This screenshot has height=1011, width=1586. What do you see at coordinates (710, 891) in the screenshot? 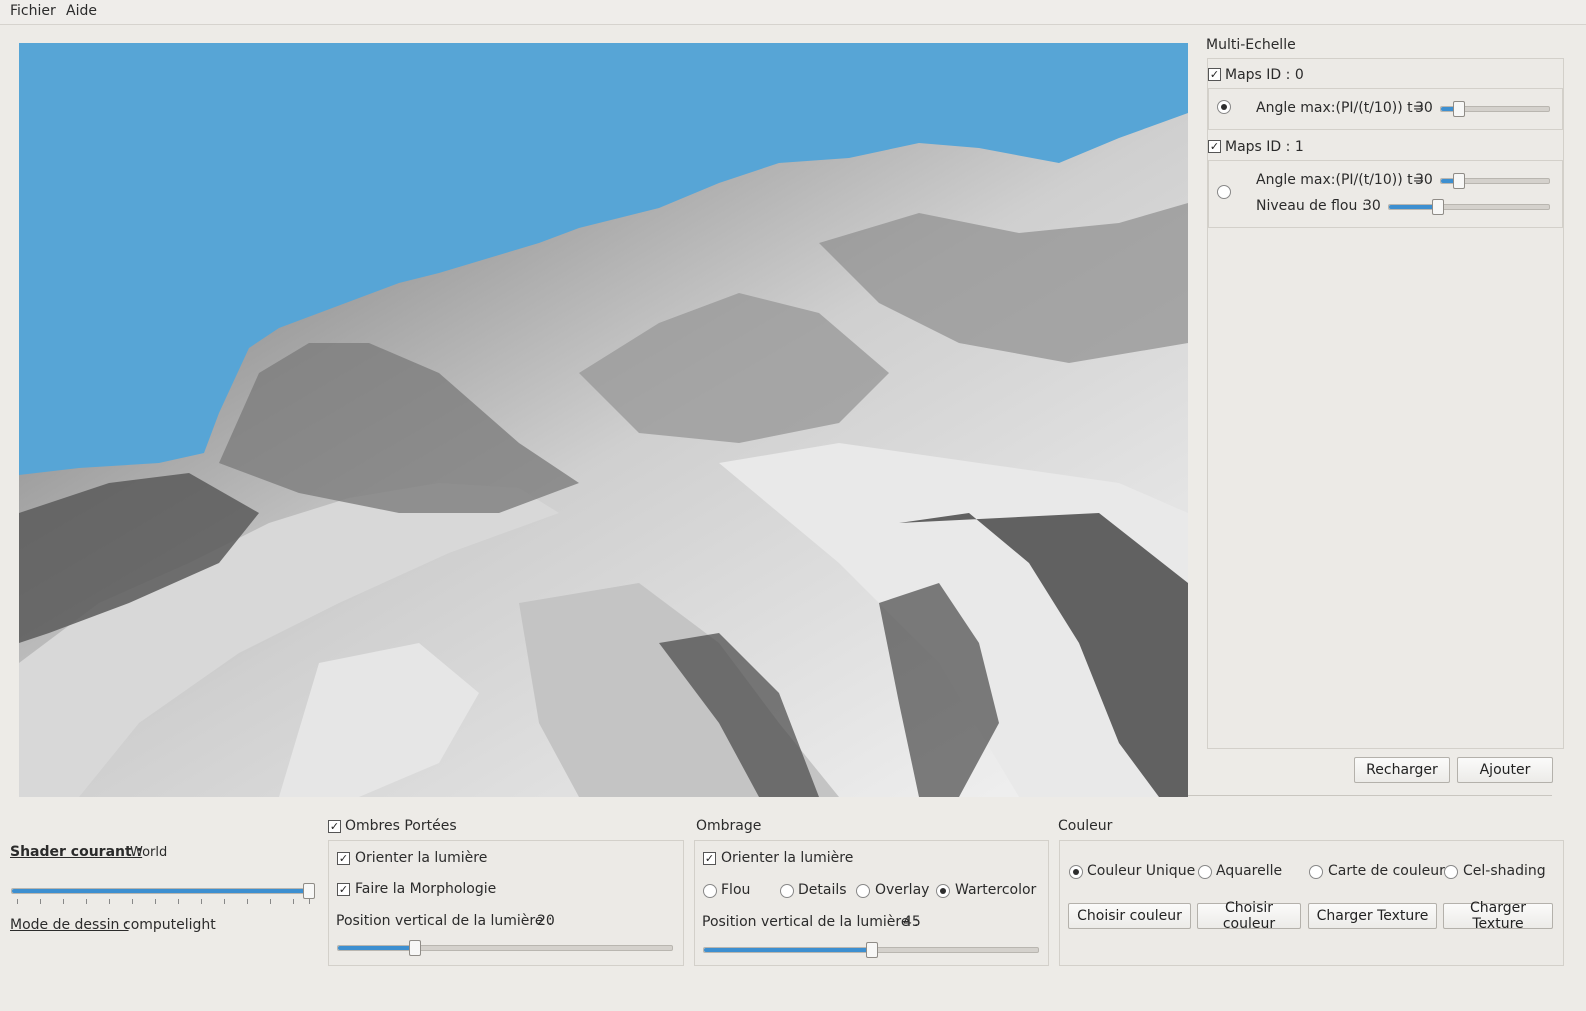
I see `shading-mode-flou-radio` at bounding box center [710, 891].